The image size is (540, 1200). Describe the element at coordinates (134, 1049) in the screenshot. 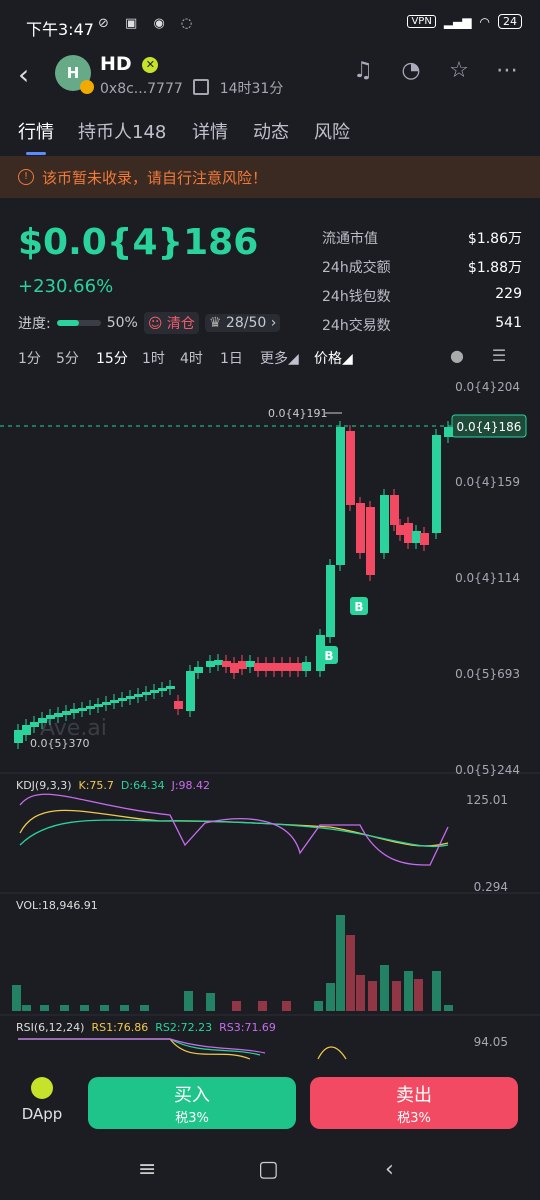

I see `rsi-rs1-line` at that location.